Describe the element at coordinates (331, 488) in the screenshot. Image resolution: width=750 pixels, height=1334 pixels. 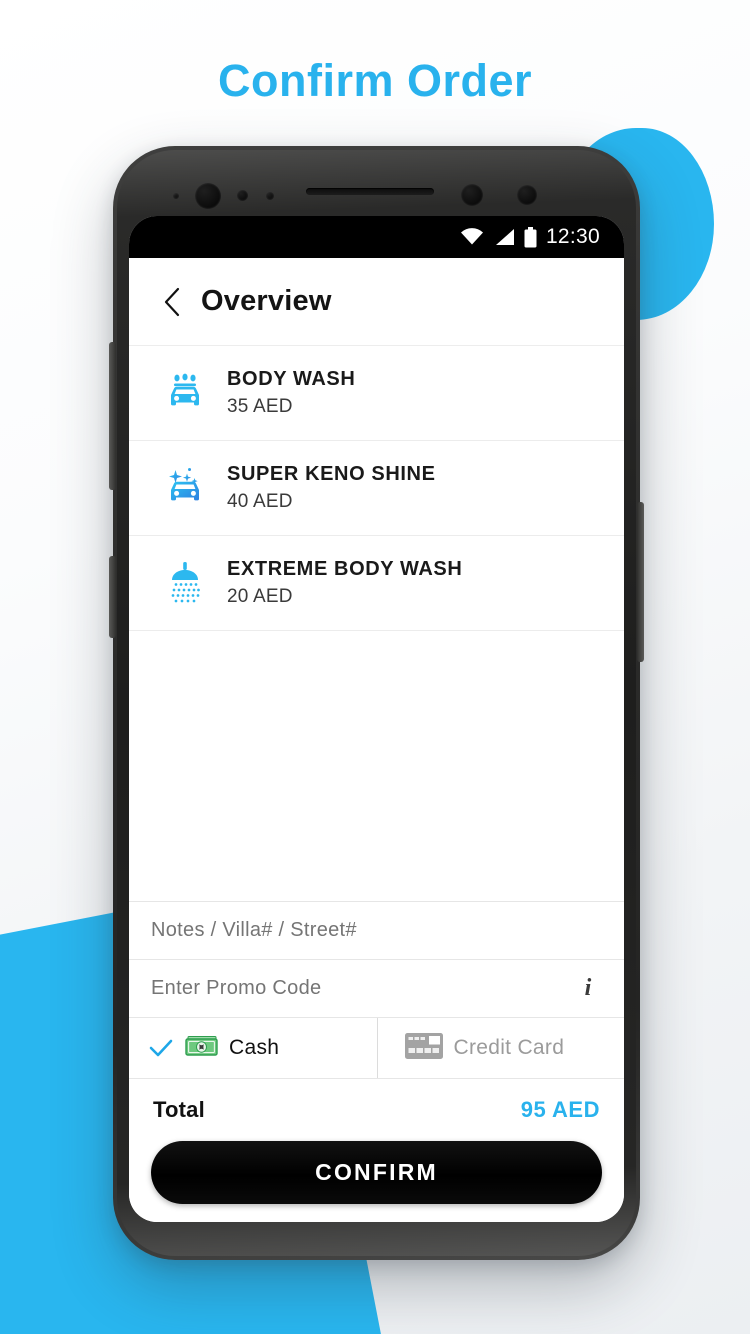
I see `service-text: SUPER KENO SHINE 40 AED` at that location.